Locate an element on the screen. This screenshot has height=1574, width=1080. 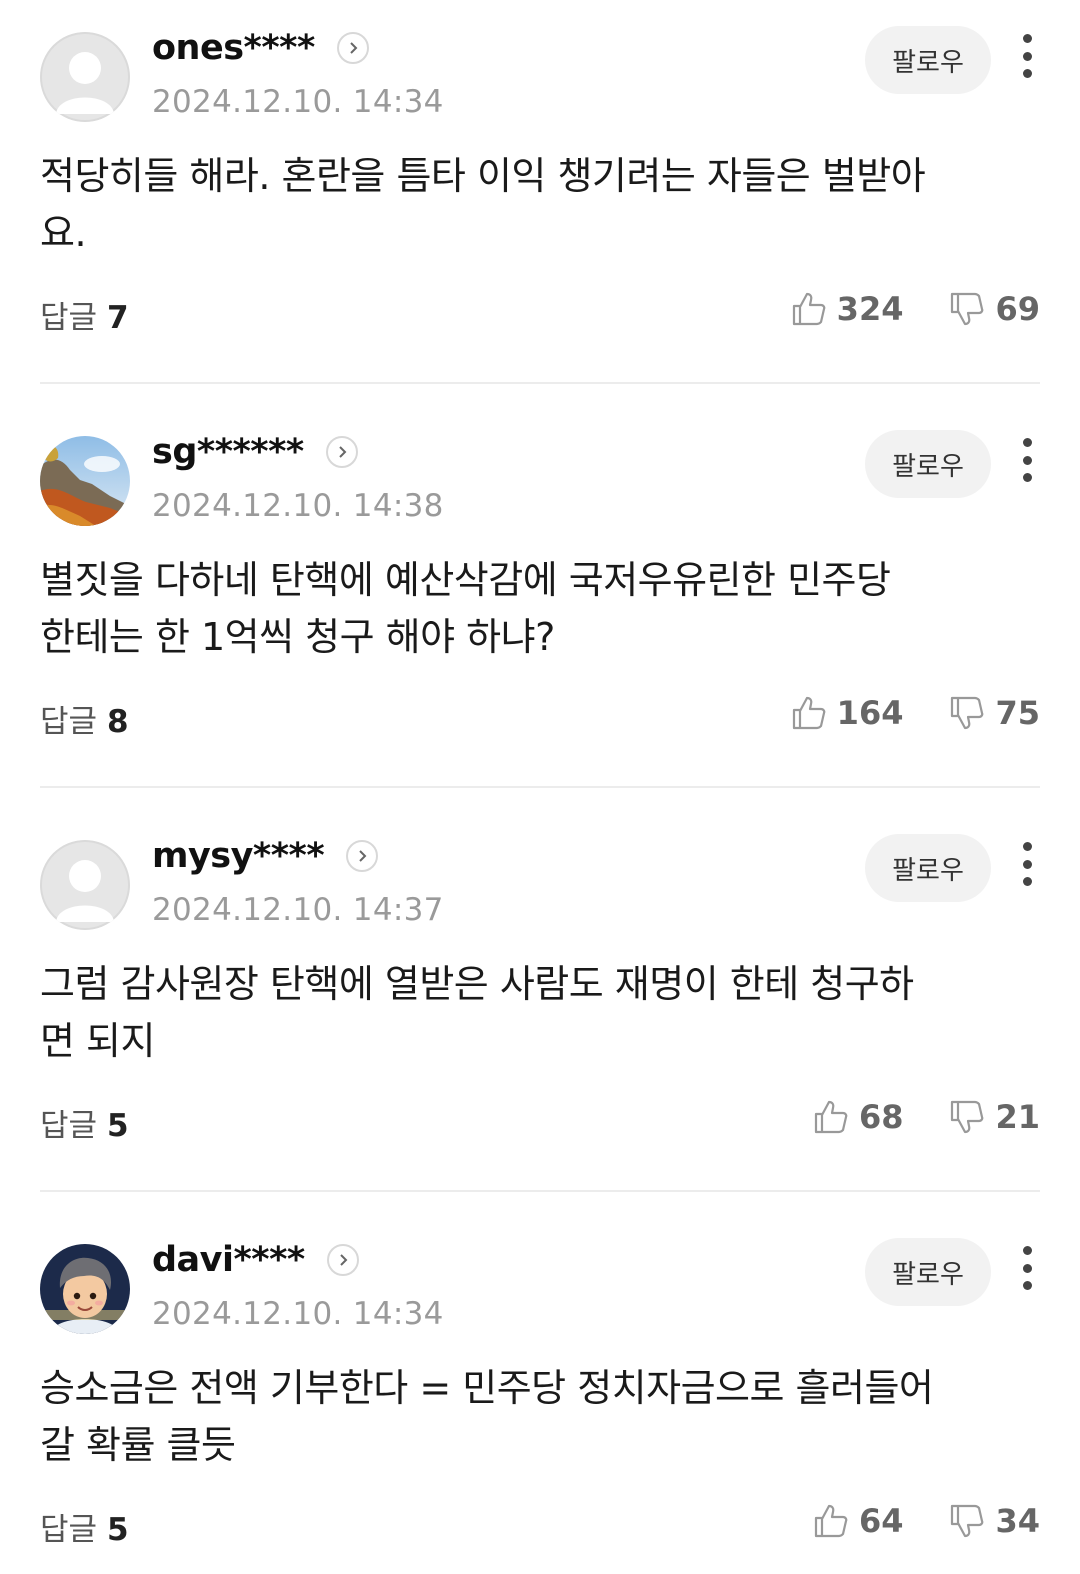
dislike-button: 69 is located at coordinates (994, 309).